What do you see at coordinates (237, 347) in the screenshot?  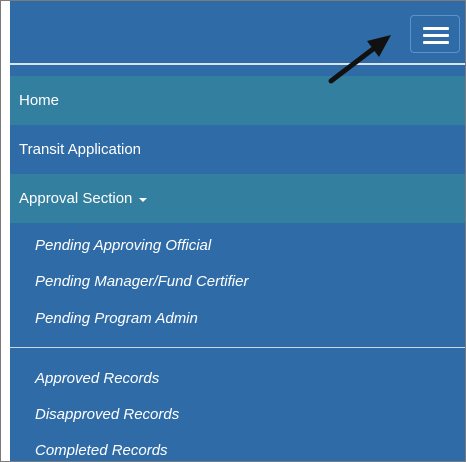 I see `menu-divider` at bounding box center [237, 347].